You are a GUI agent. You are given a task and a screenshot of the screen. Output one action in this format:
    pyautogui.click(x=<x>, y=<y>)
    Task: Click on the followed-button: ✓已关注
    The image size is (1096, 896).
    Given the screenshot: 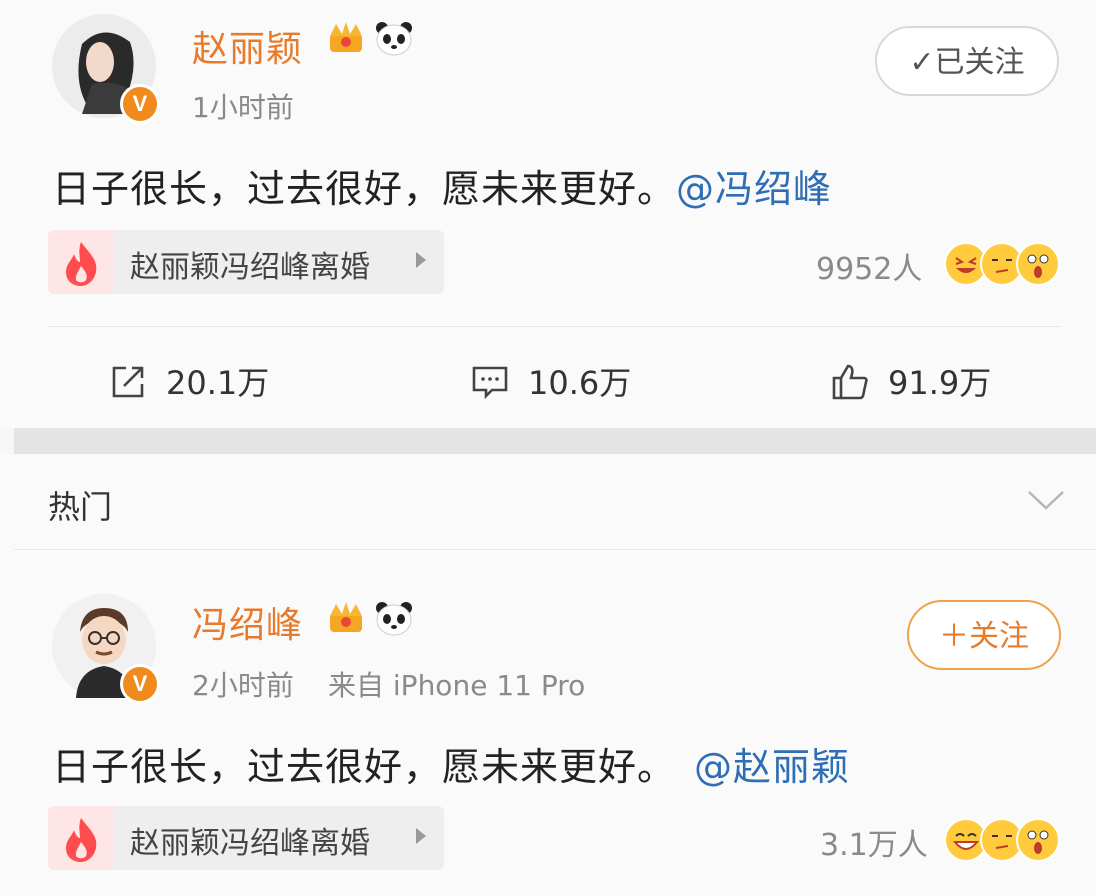 What is the action you would take?
    pyautogui.click(x=967, y=61)
    